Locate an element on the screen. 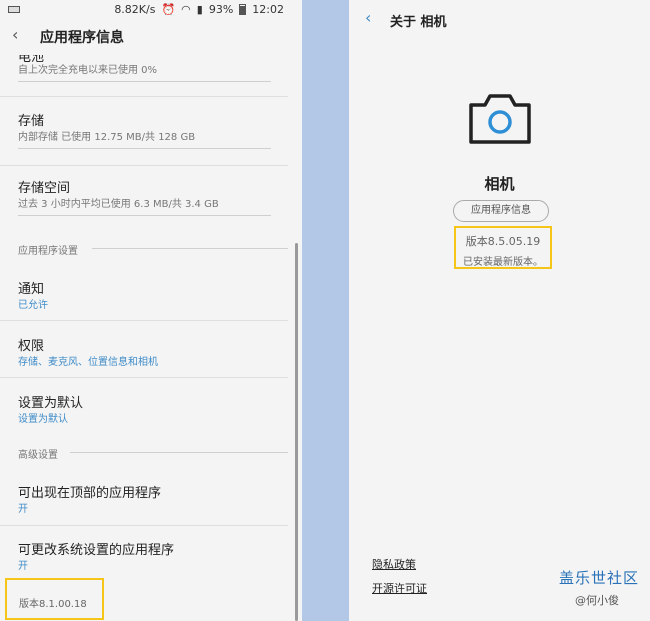 The height and width of the screenshot is (621, 650). page-title: 关于 相机 is located at coordinates (418, 22).